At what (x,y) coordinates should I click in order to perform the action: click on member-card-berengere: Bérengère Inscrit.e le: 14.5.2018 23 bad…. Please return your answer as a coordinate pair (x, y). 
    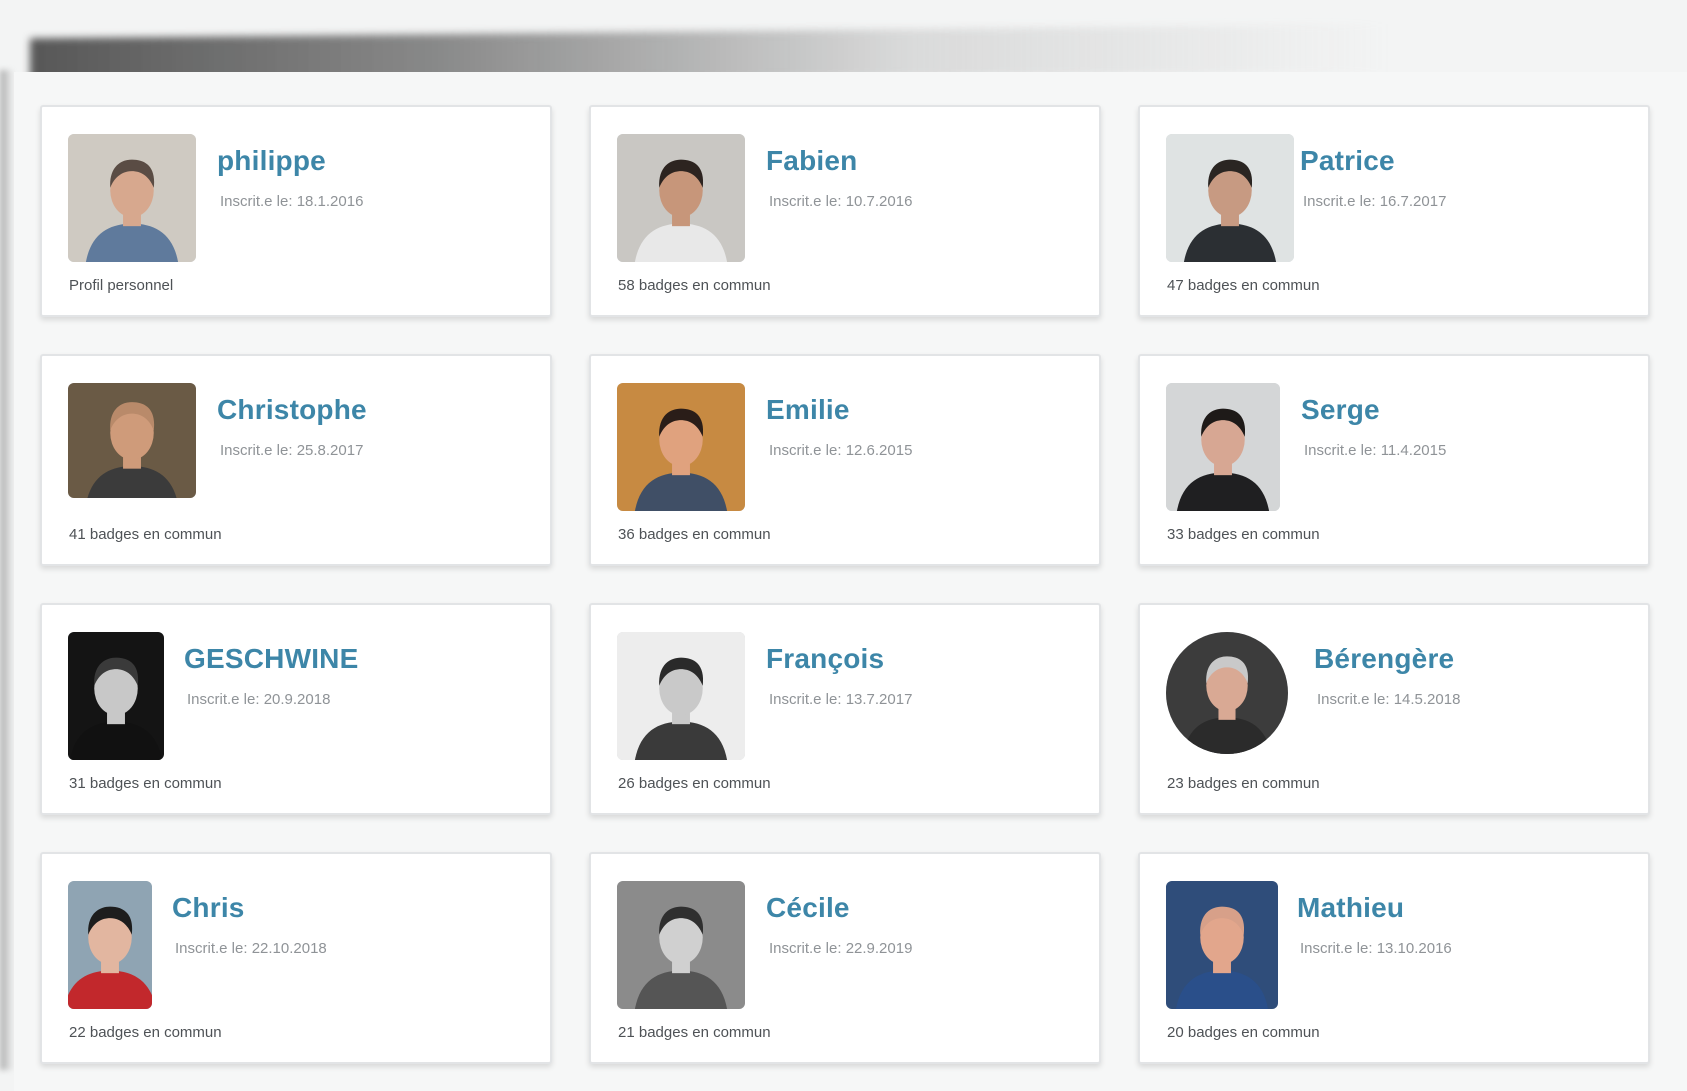
    Looking at the image, I should click on (1394, 709).